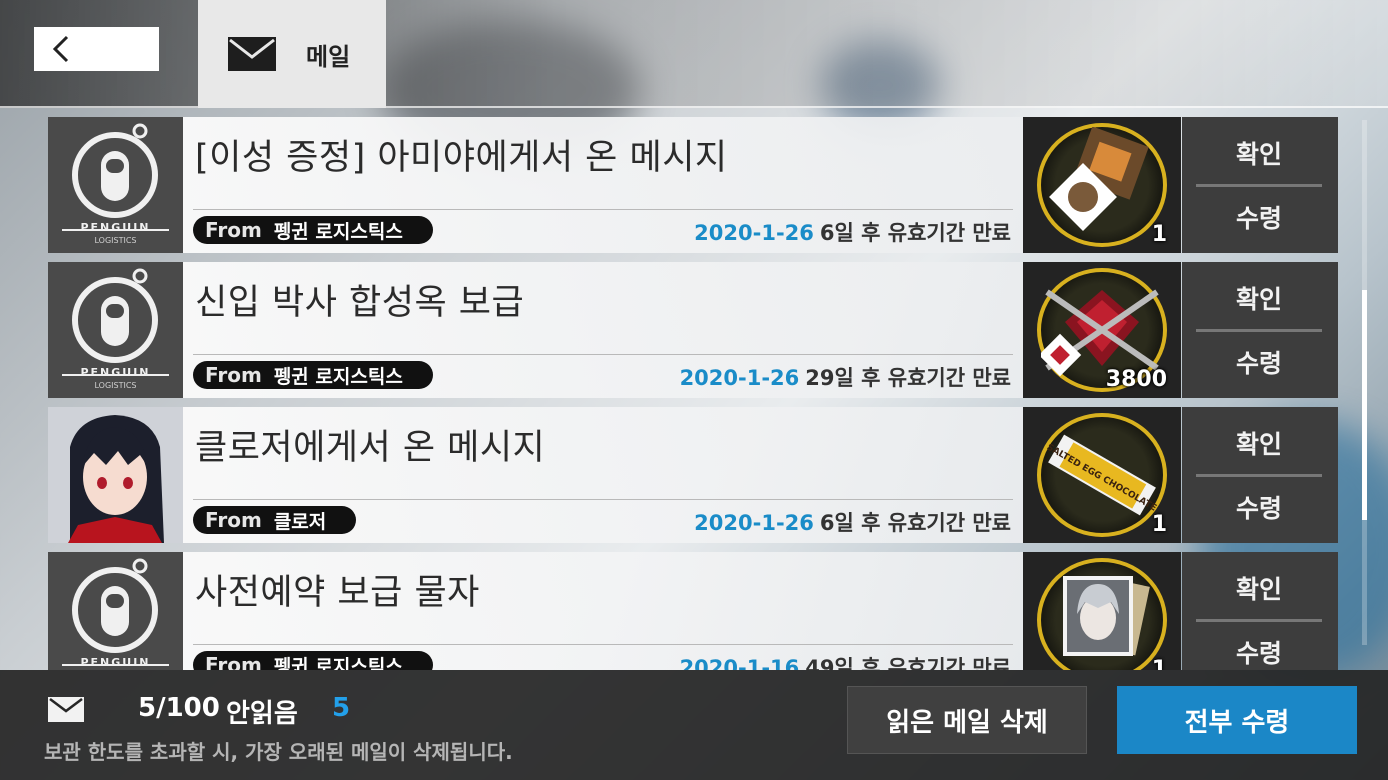 This screenshot has width=1388, height=780. Describe the element at coordinates (300, 521) in the screenshot. I see `sender-name: 클로저` at that location.